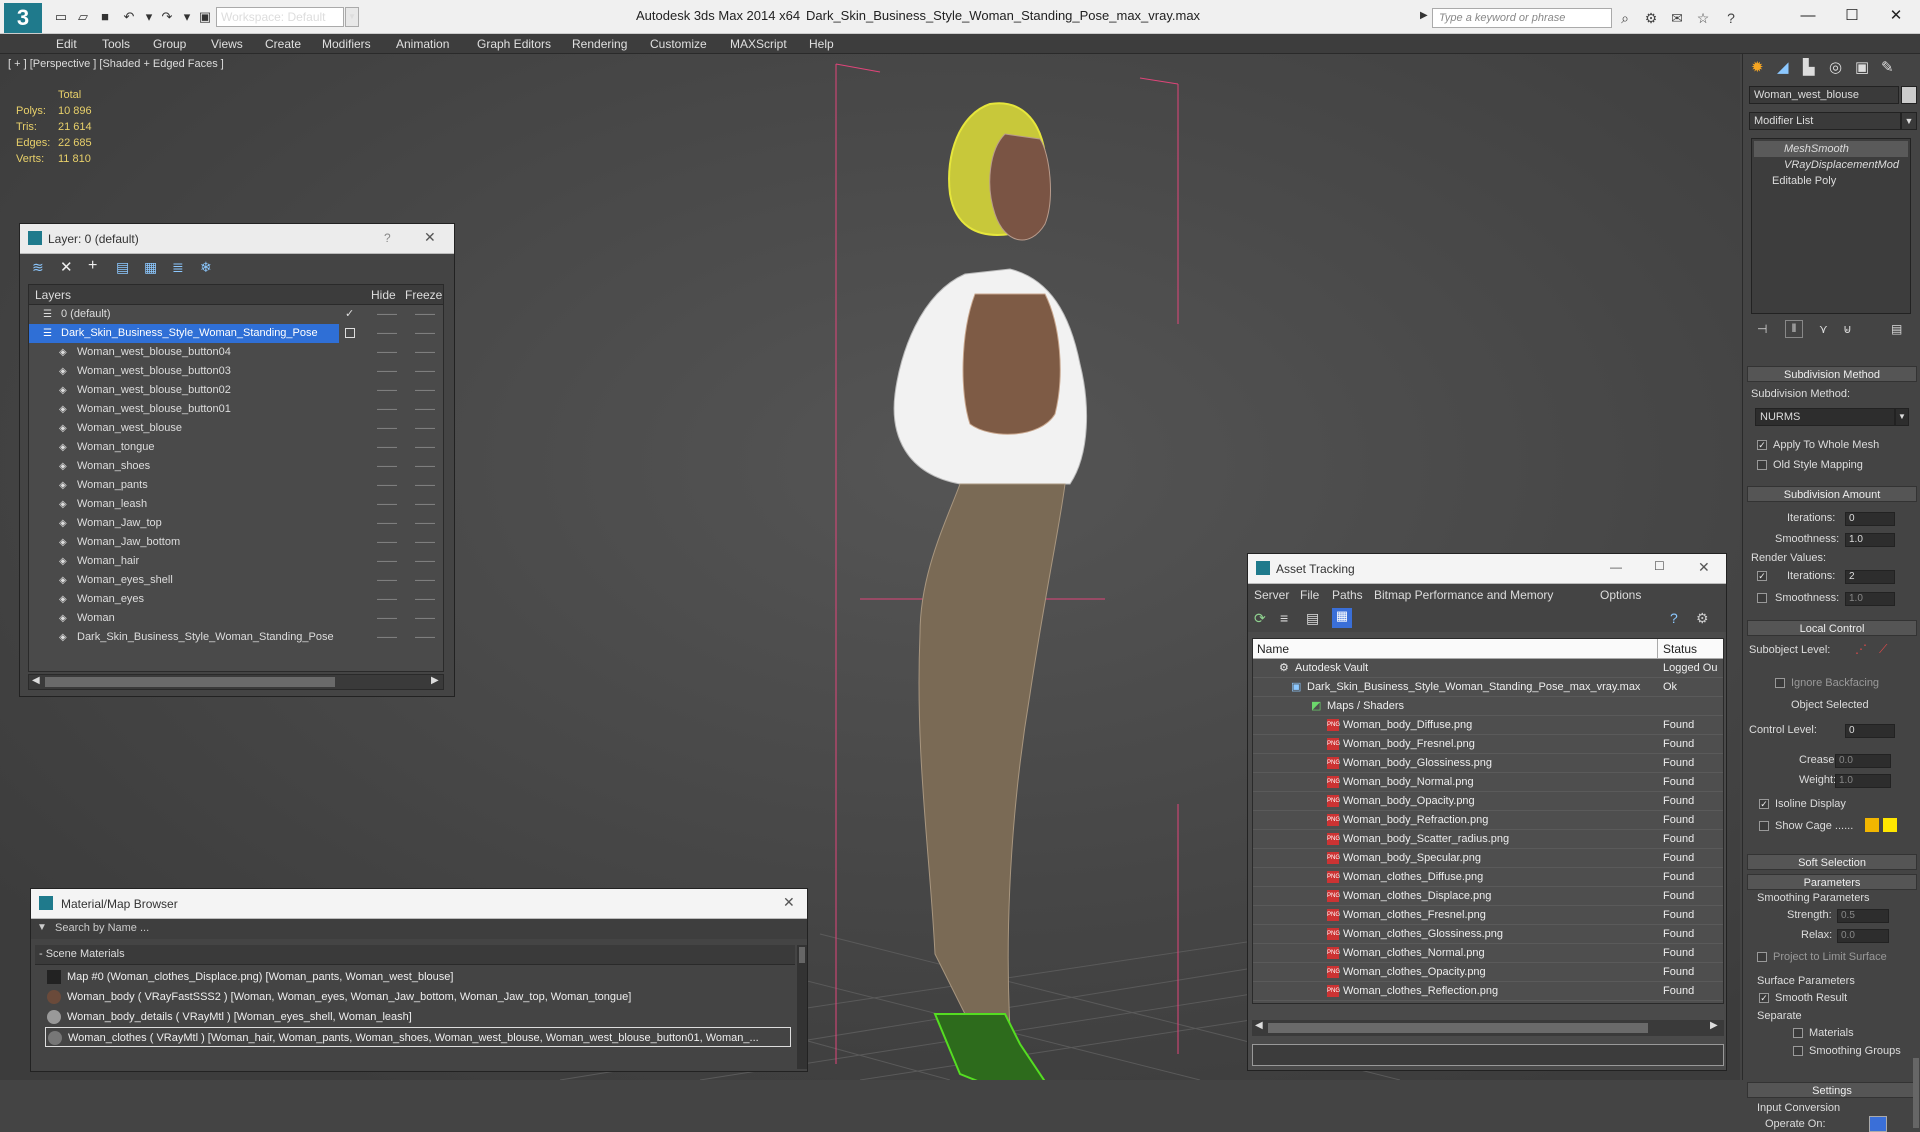 The height and width of the screenshot is (1132, 1920). Describe the element at coordinates (1488, 858) in the screenshot. I see `asset-row: PNG Woman_body_Specular.png Found` at that location.